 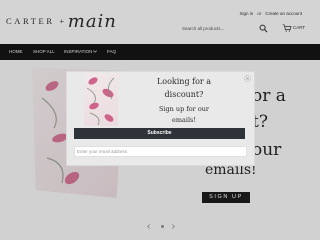 What do you see at coordinates (184, 81) in the screenshot?
I see `modal-title-line1: Looking for a` at bounding box center [184, 81].